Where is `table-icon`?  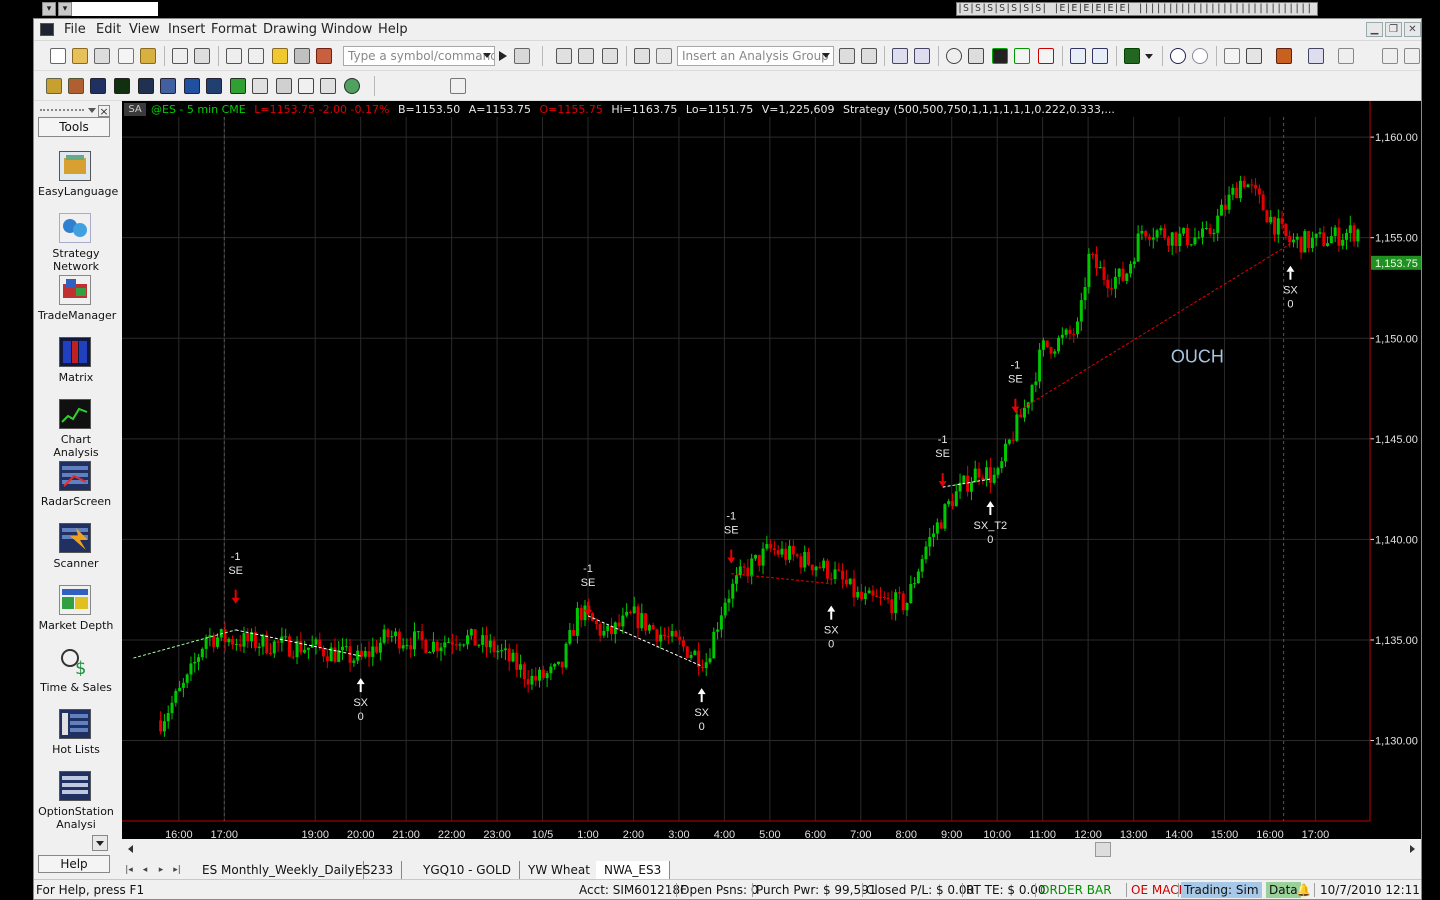 table-icon is located at coordinates (586, 56).